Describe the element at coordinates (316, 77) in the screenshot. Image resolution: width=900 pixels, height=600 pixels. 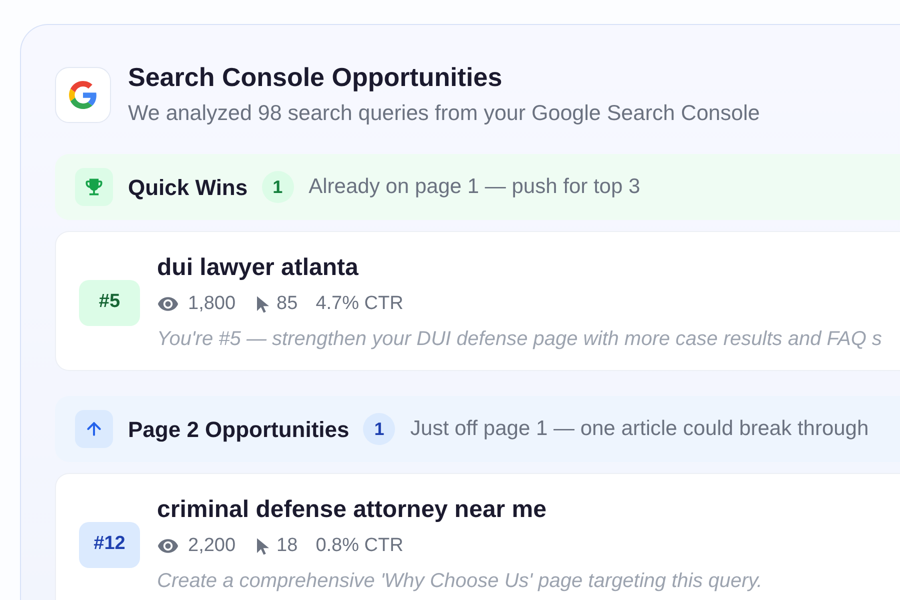
I see `page-title: Search Console Opportunities` at that location.